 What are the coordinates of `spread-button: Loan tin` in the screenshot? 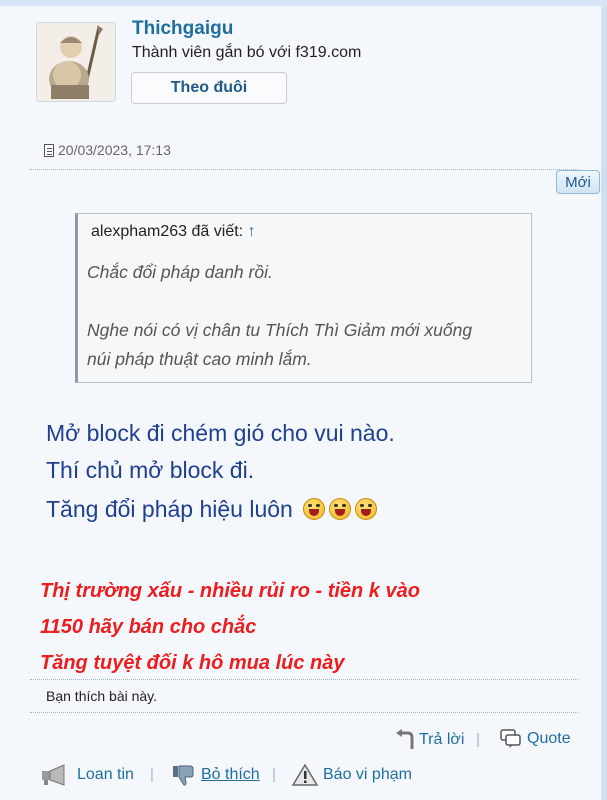 It's located at (87, 775).